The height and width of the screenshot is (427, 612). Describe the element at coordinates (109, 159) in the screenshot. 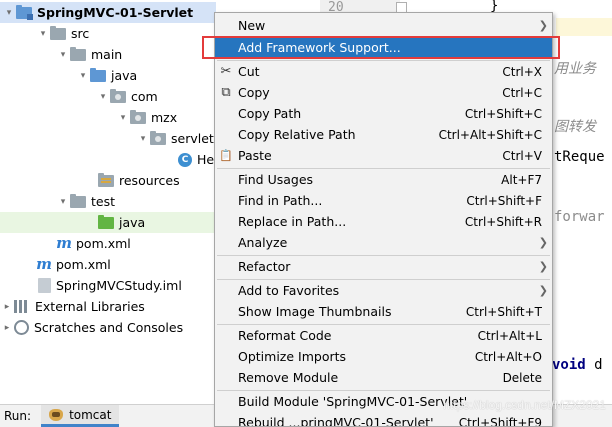

I see `tree-item-class: C Hel` at that location.